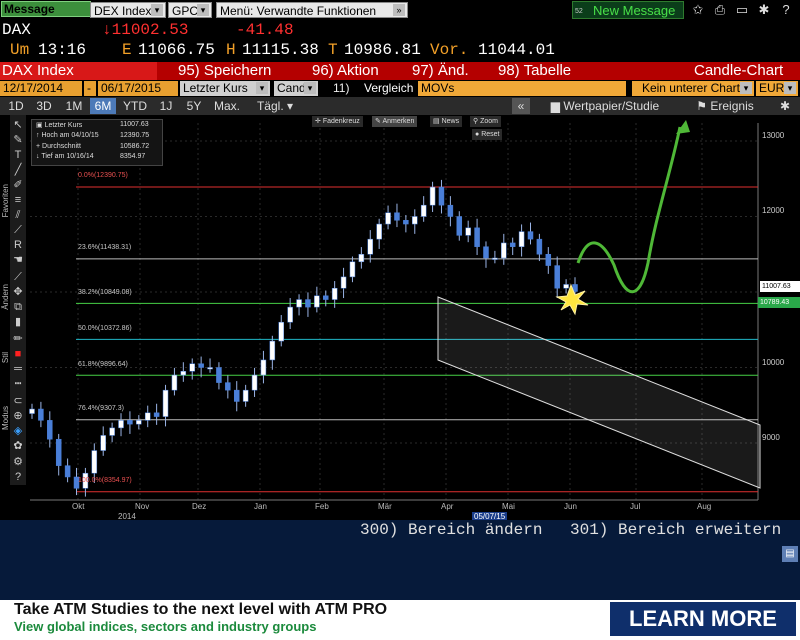  What do you see at coordinates (225, 88) in the screenshot?
I see `price-field-select: Letzter Kurs ▾` at bounding box center [225, 88].